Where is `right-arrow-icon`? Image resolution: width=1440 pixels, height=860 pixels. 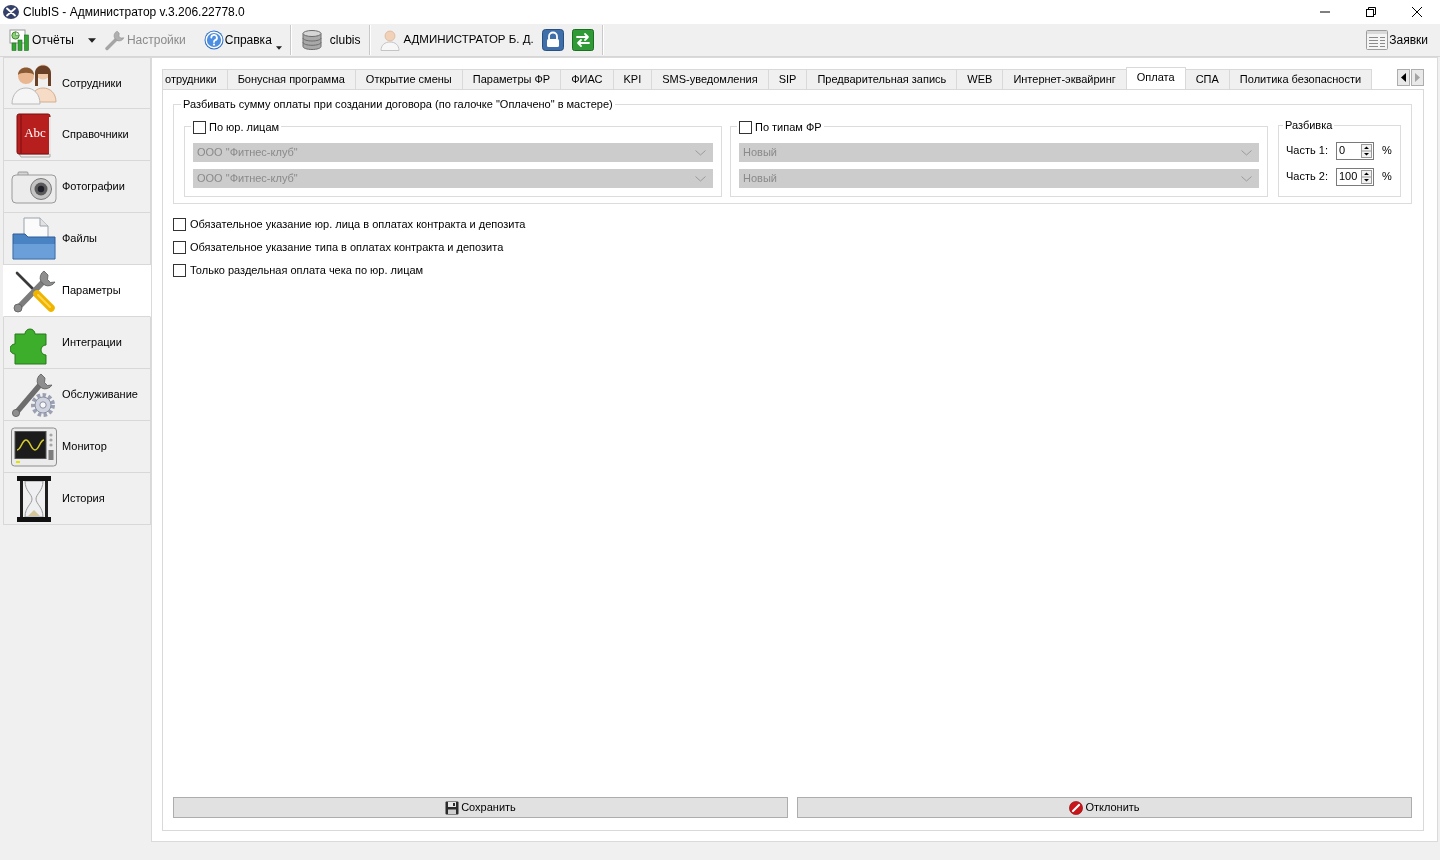
right-arrow-icon is located at coordinates (1417, 77).